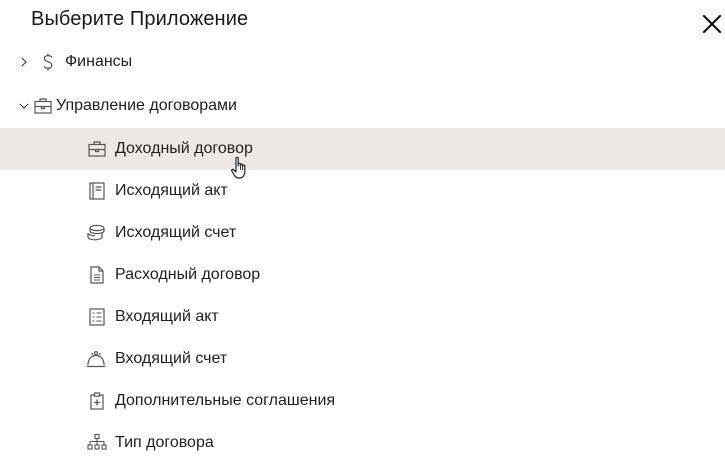 Image resolution: width=725 pixels, height=465 pixels. I want to click on tree-item-incoming-invoice: Входящий счет, so click(362, 359).